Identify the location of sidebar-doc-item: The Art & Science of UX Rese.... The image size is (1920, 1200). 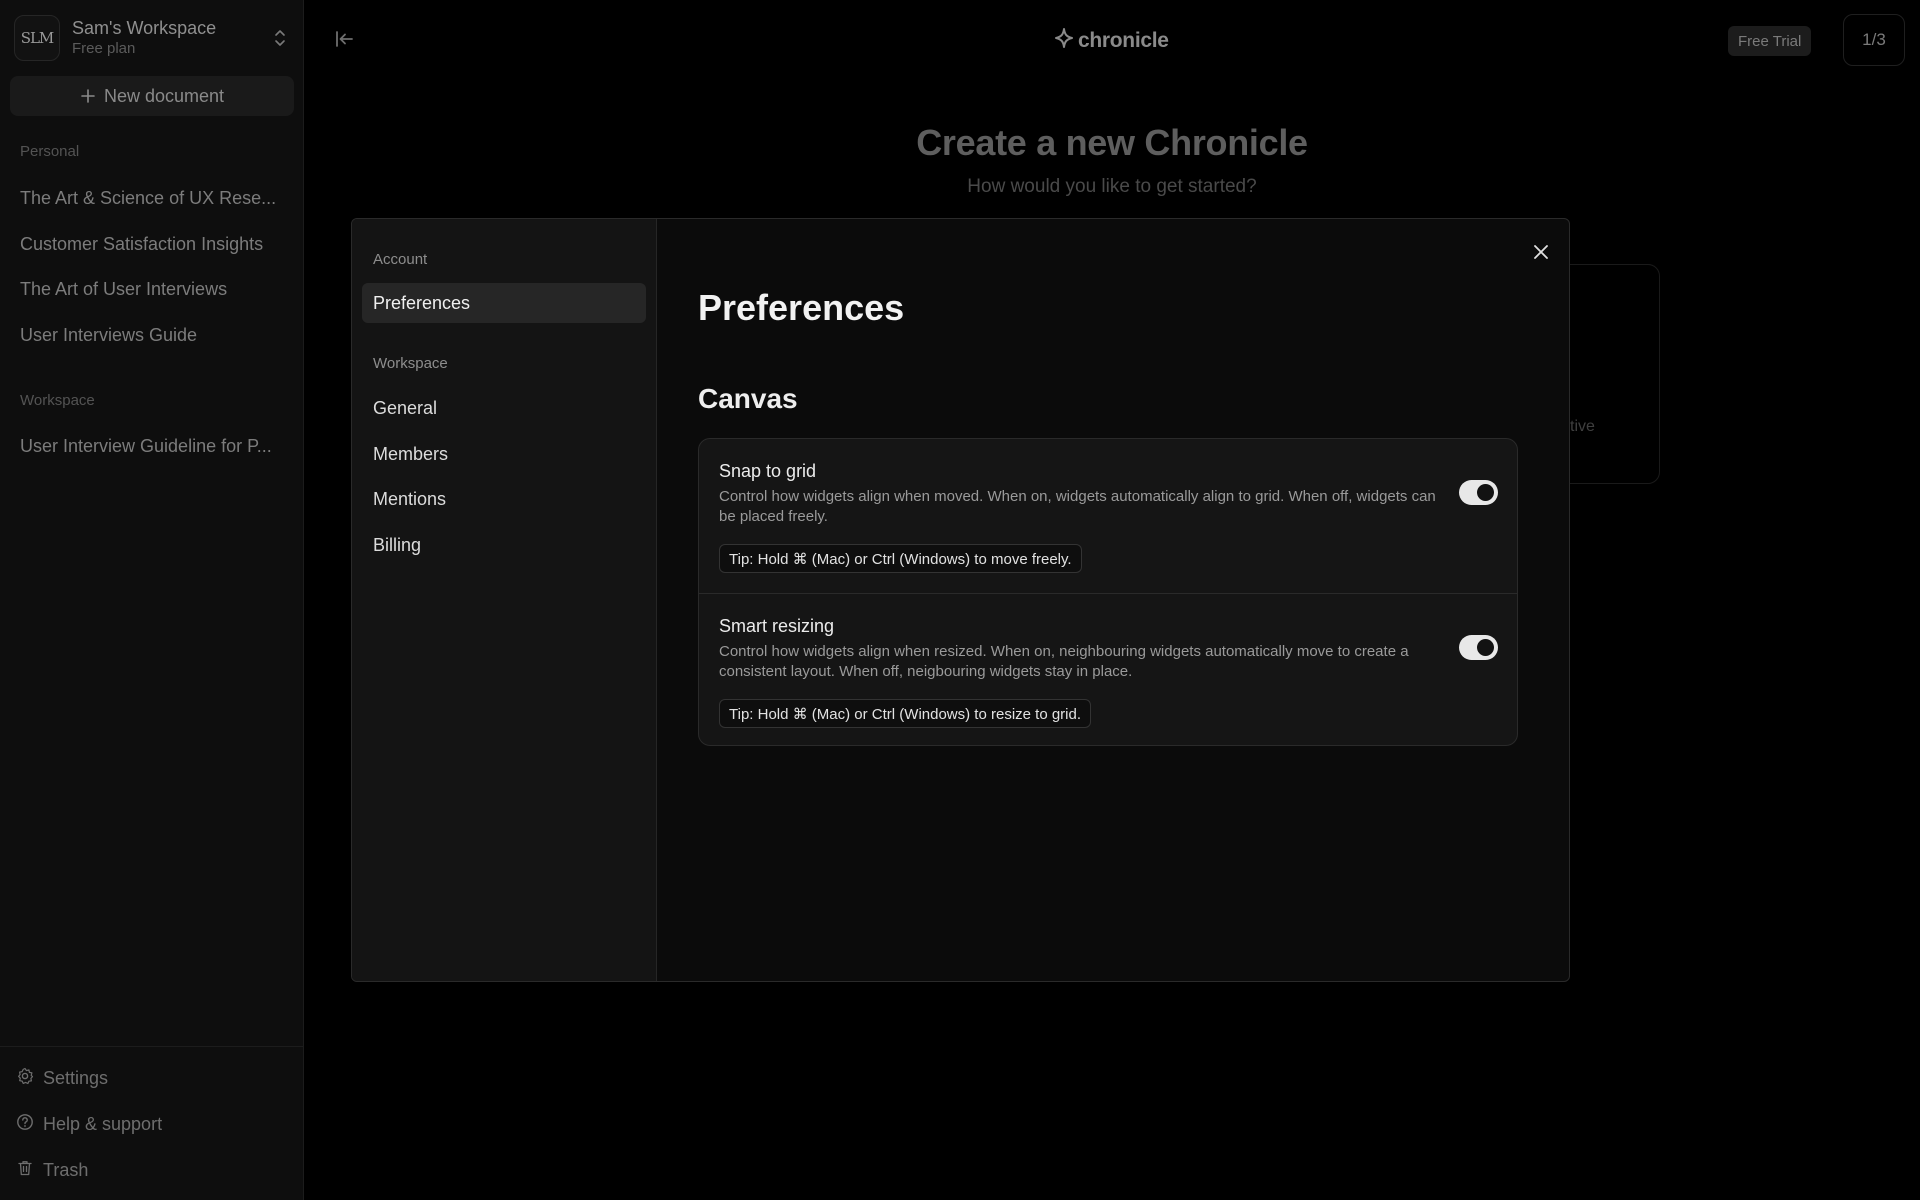
(155, 198).